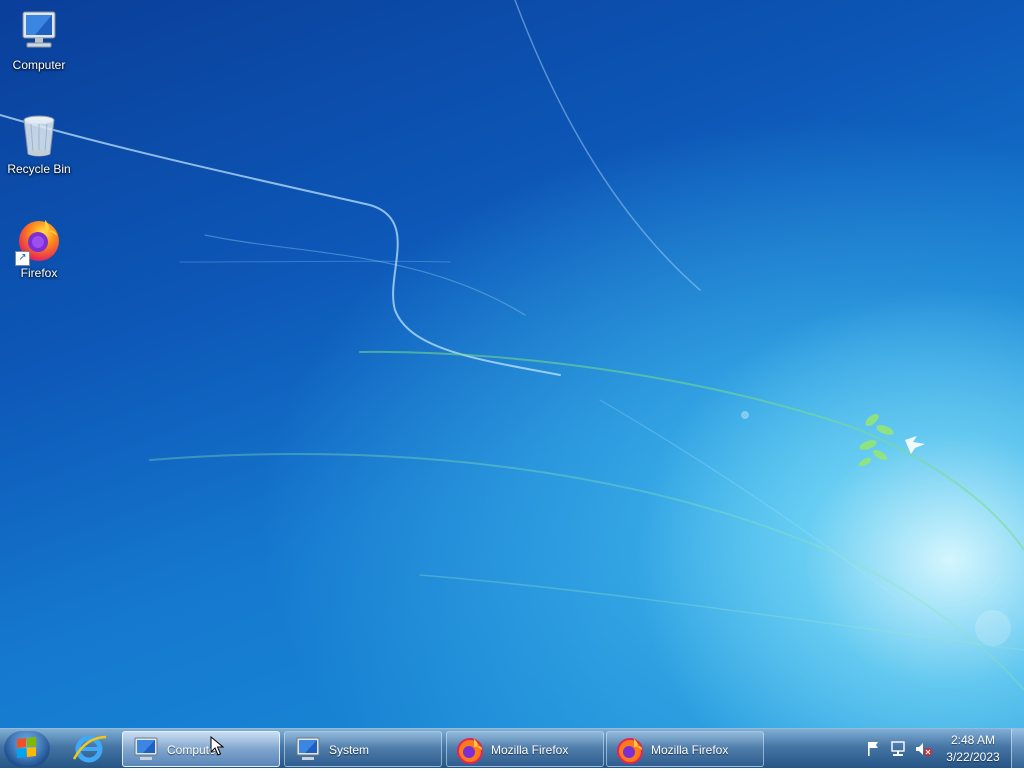 The height and width of the screenshot is (771, 1024). What do you see at coordinates (39, 65) in the screenshot?
I see `desktop-icon-label: Computer` at bounding box center [39, 65].